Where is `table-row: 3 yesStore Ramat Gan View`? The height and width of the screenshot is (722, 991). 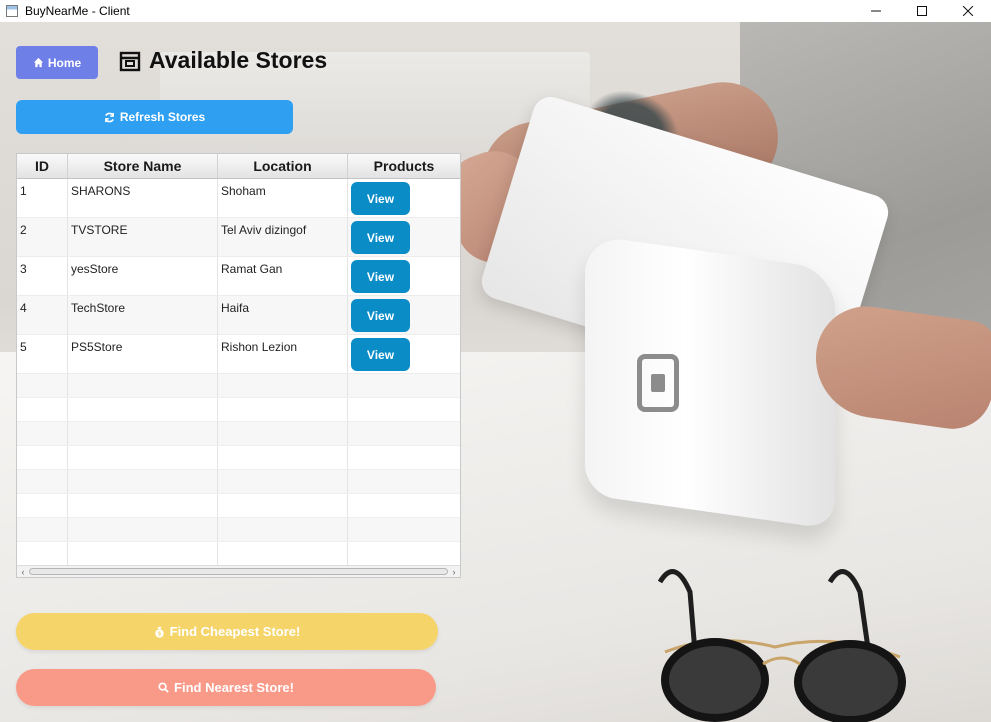 table-row: 3 yesStore Ramat Gan View is located at coordinates (238, 276).